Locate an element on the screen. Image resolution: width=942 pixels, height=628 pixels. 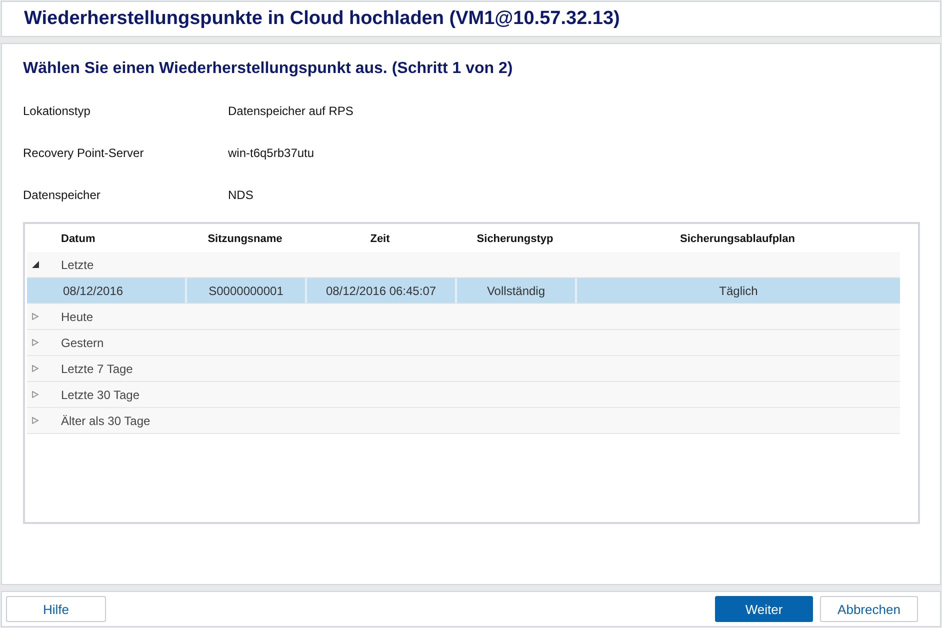
field-label: Datenspeicher is located at coordinates (62, 195).